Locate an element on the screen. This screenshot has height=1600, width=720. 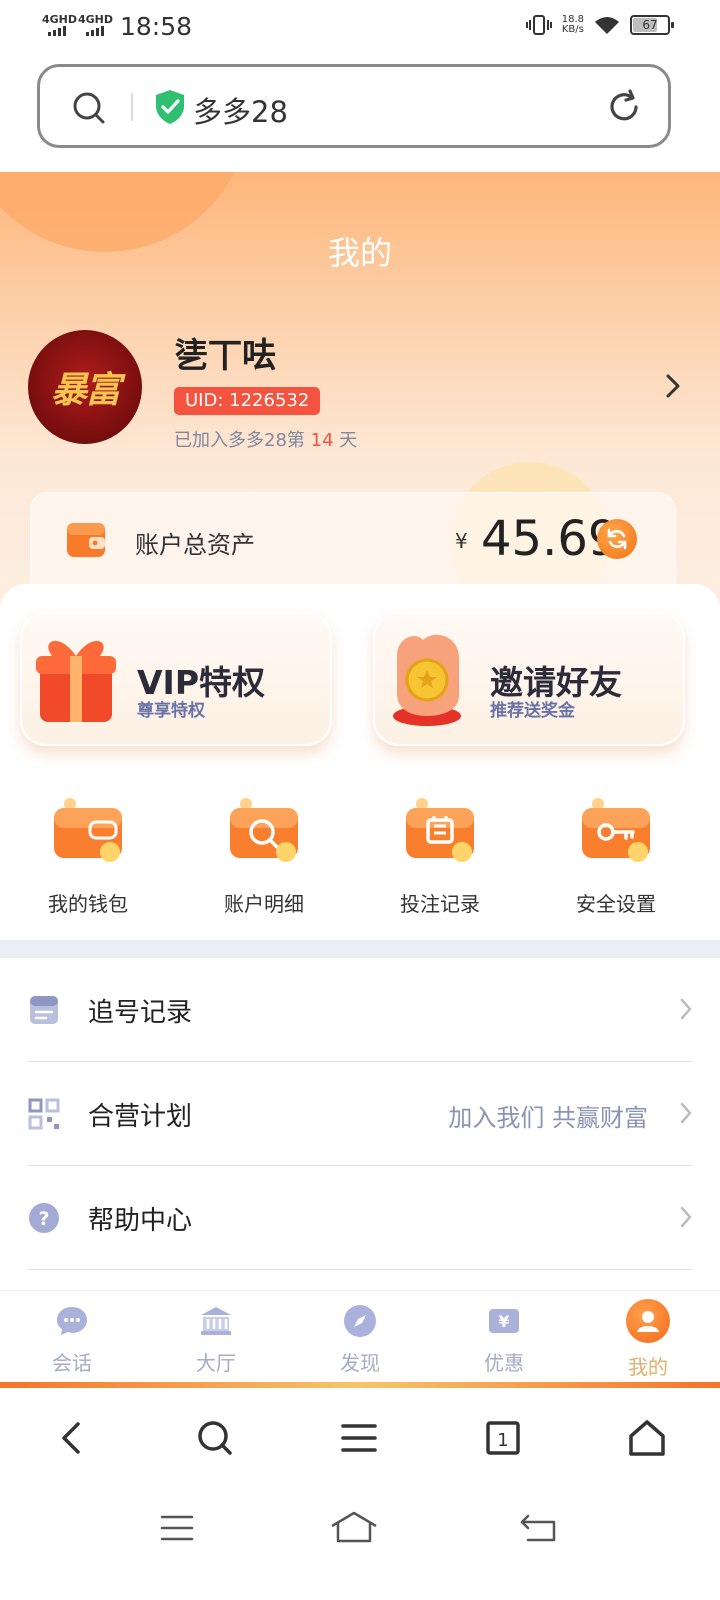
tabs-count-icon: 1 is located at coordinates (503, 1438).